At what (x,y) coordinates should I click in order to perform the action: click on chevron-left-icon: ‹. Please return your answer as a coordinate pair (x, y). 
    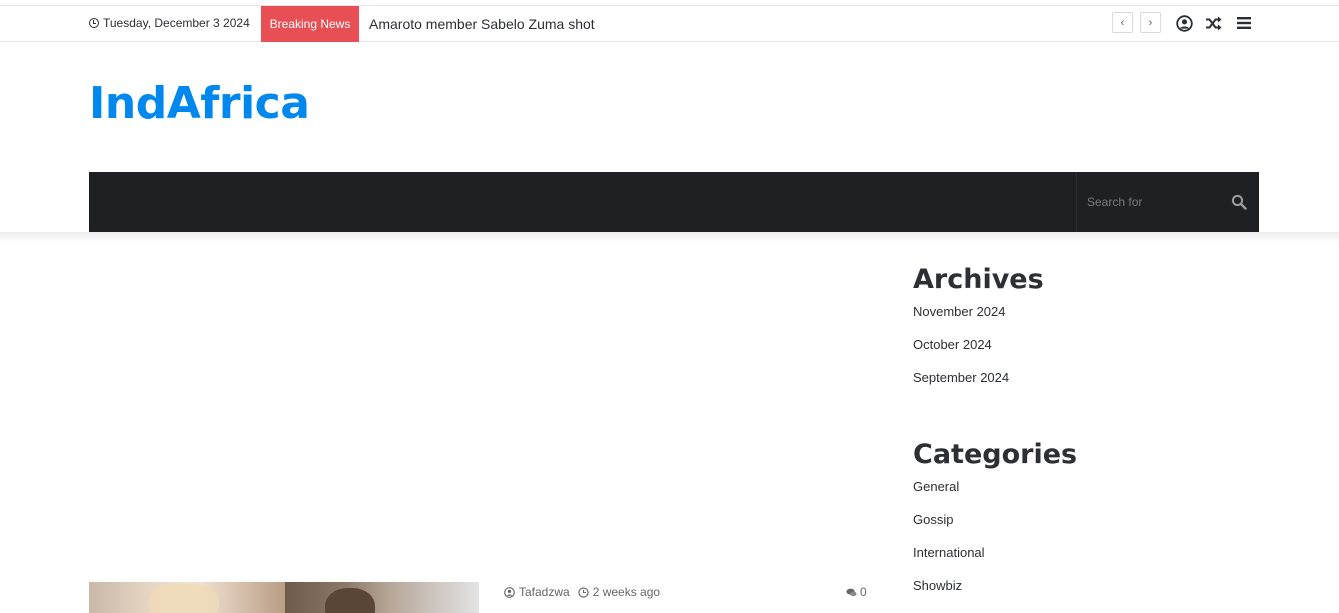
    Looking at the image, I should click on (1122, 22).